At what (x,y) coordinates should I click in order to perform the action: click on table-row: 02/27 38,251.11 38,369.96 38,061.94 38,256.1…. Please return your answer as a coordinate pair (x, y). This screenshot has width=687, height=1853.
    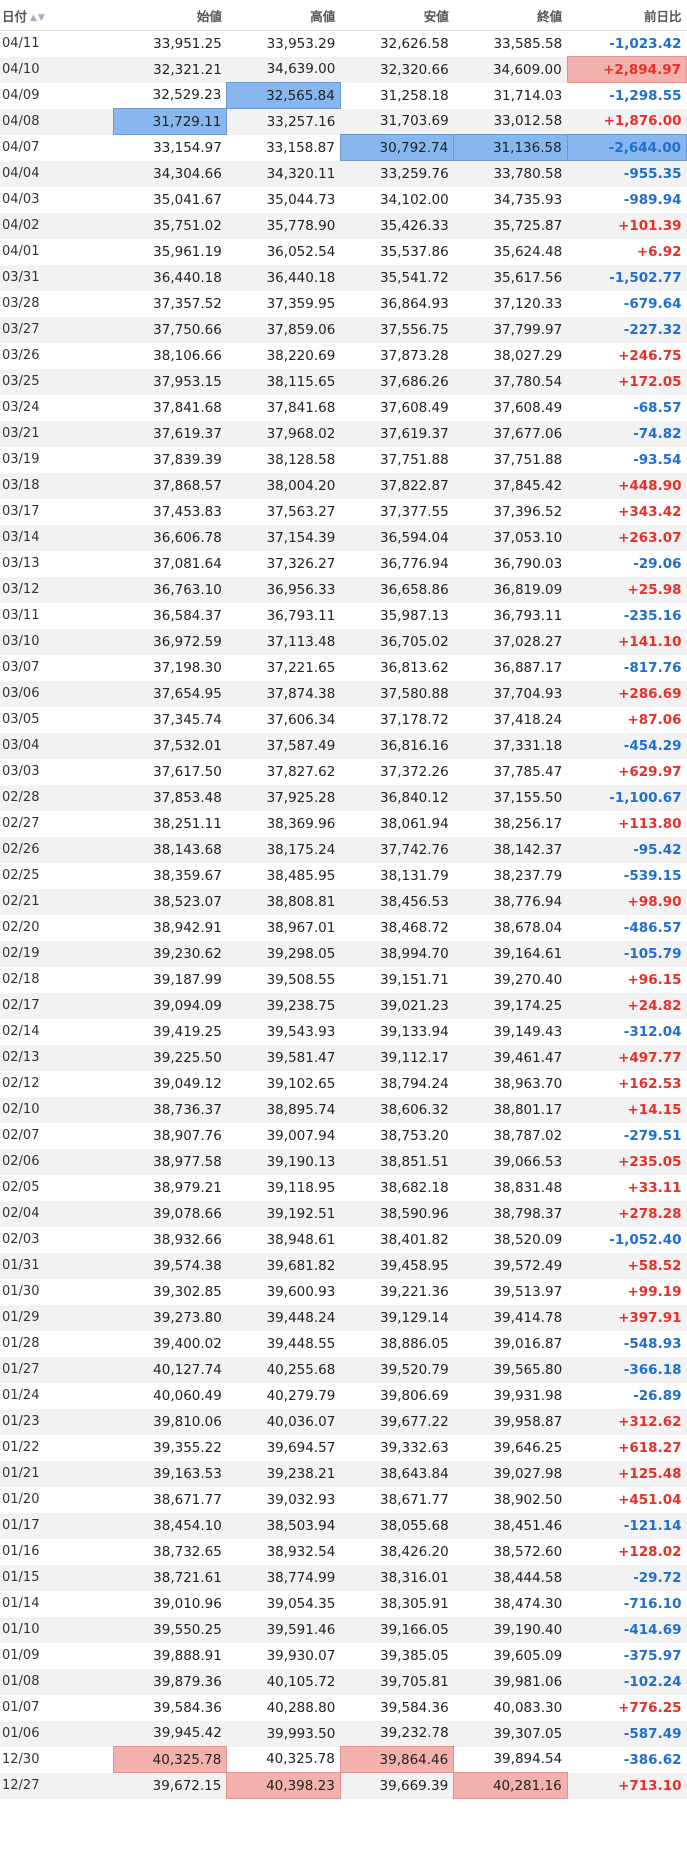
    Looking at the image, I should click on (343, 823).